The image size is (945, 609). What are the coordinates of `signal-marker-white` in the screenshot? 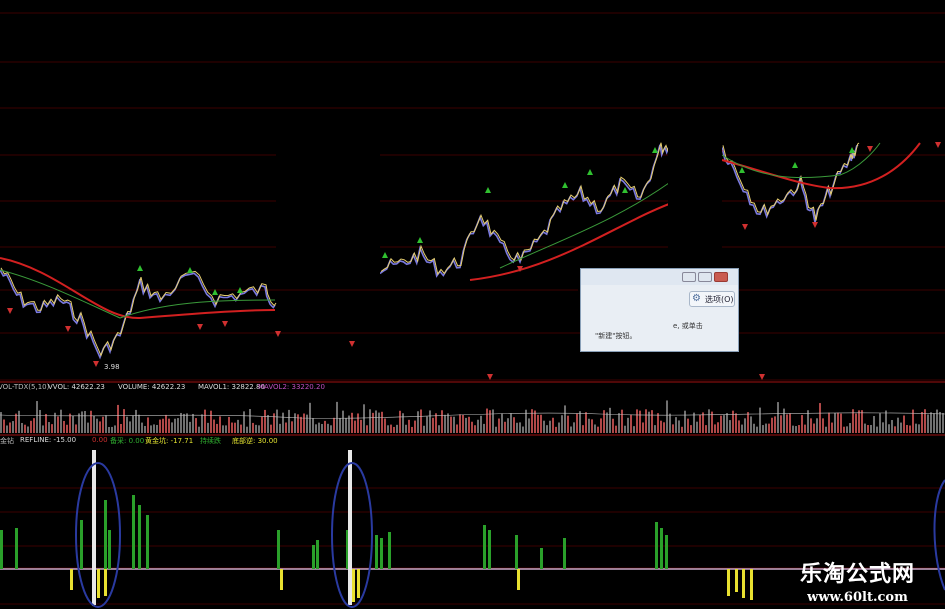 It's located at (94, 527).